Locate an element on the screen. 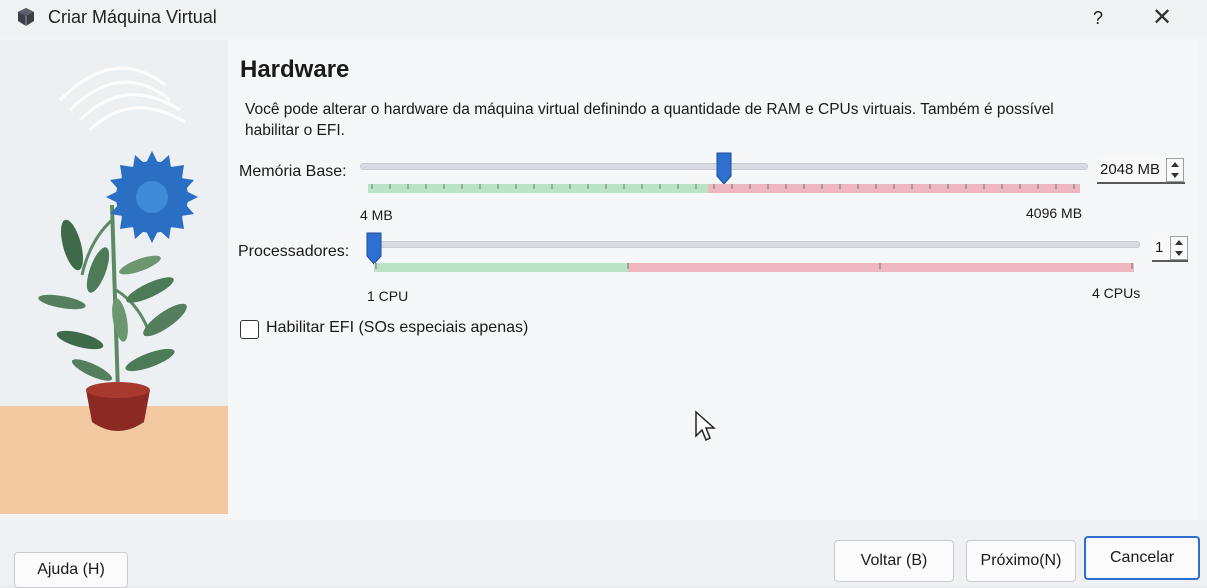  processors-range-indicator is located at coordinates (754, 267).